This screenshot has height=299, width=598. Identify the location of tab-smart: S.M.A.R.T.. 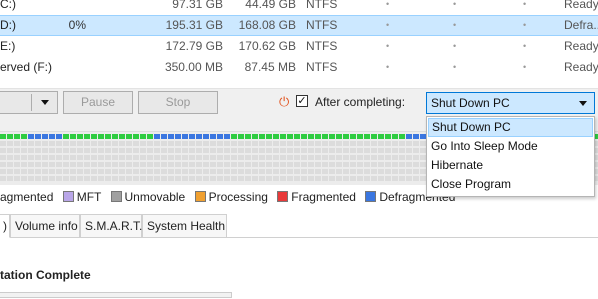
(111, 226).